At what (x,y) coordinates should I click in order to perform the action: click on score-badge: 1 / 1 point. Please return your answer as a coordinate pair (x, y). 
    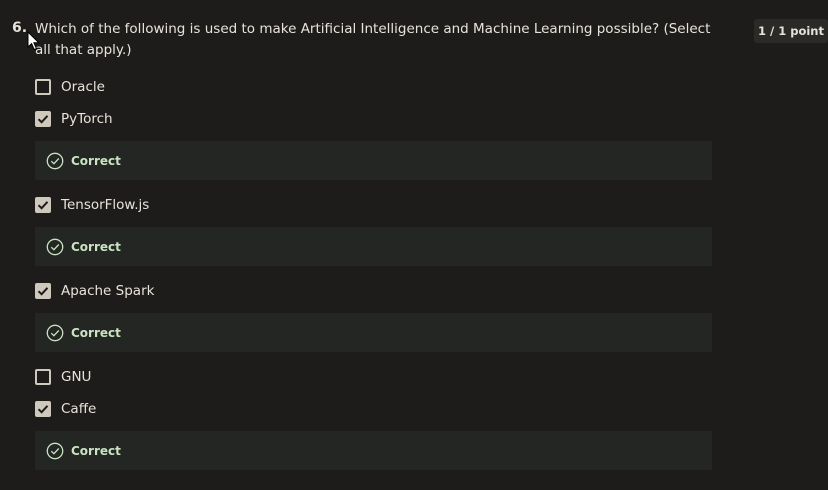
    Looking at the image, I should click on (791, 31).